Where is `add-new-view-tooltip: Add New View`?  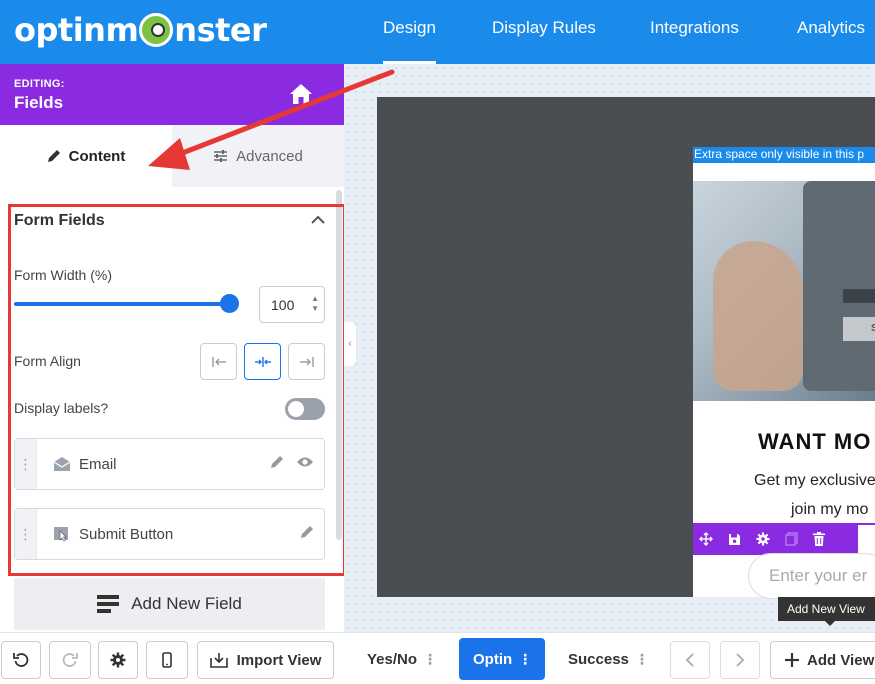 add-new-view-tooltip: Add New View is located at coordinates (826, 609).